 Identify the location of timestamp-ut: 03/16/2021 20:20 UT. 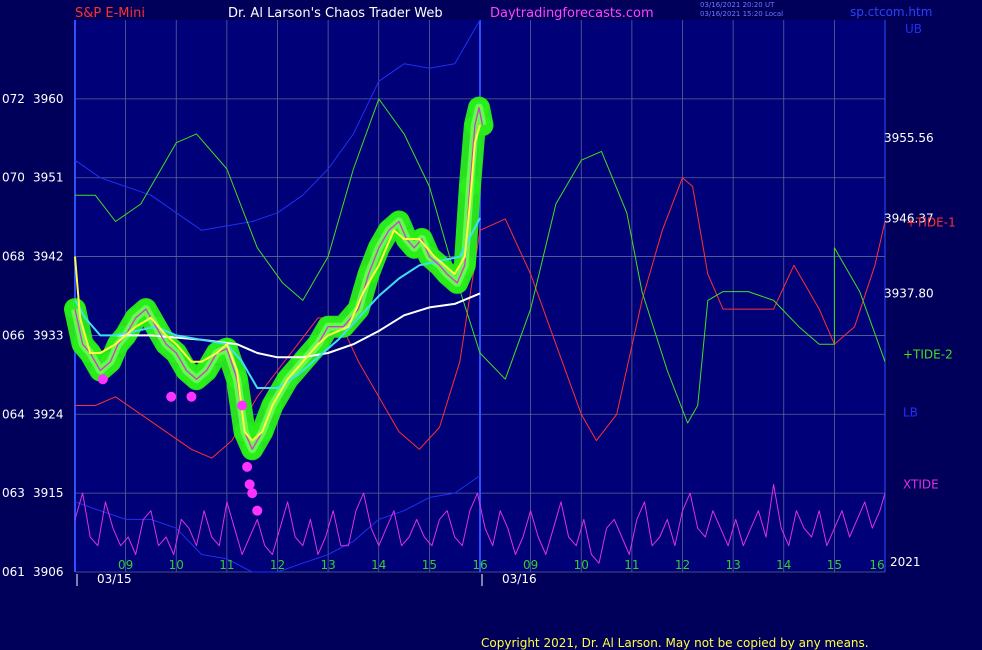
(737, 5).